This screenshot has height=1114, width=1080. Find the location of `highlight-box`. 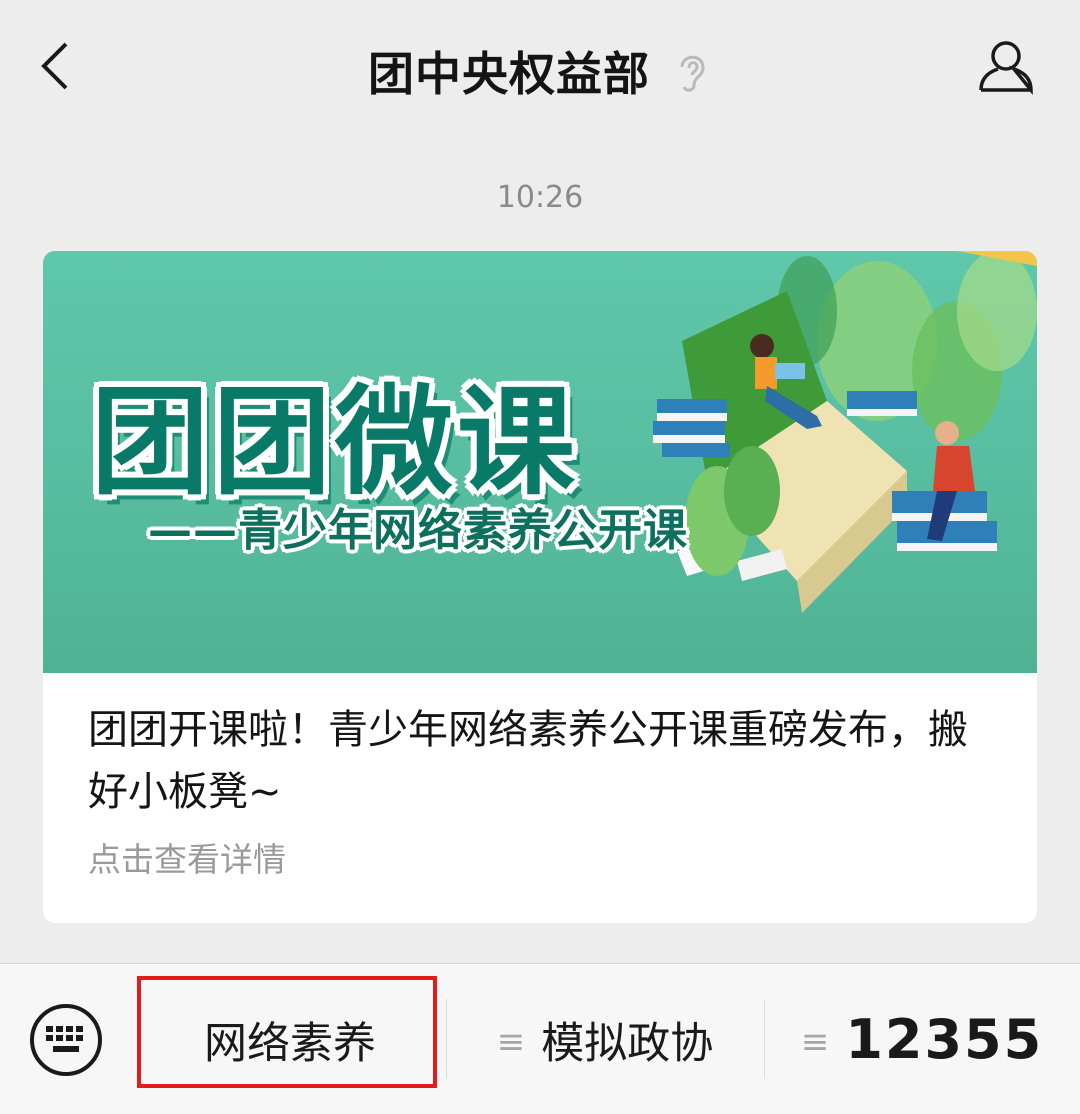

highlight-box is located at coordinates (287, 1032).